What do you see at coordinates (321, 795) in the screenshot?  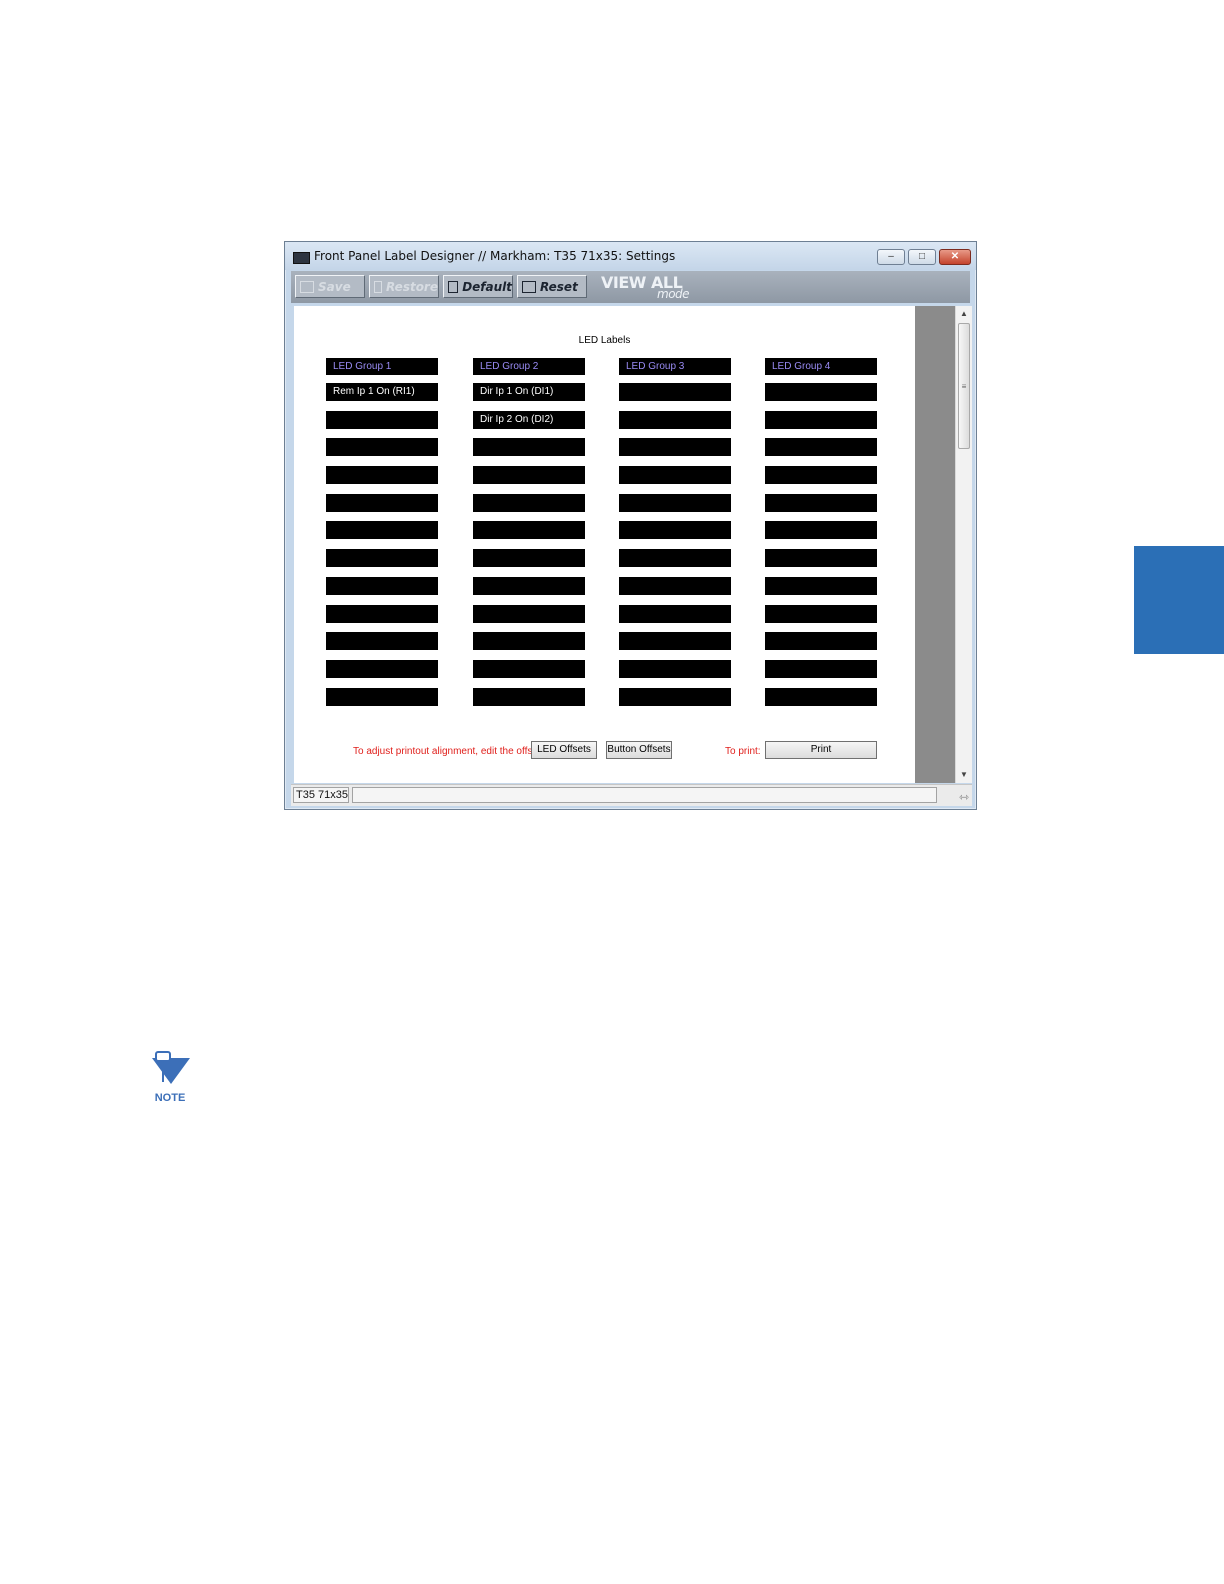 I see `device-status: T35 71x35` at bounding box center [321, 795].